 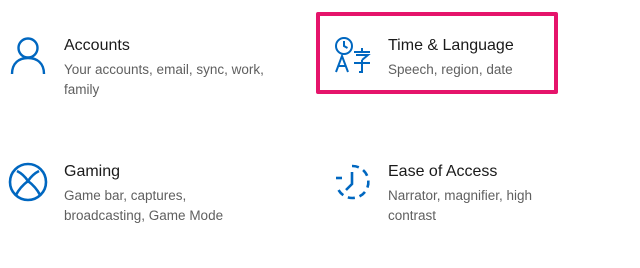 I want to click on person-icon, so click(x=28, y=56).